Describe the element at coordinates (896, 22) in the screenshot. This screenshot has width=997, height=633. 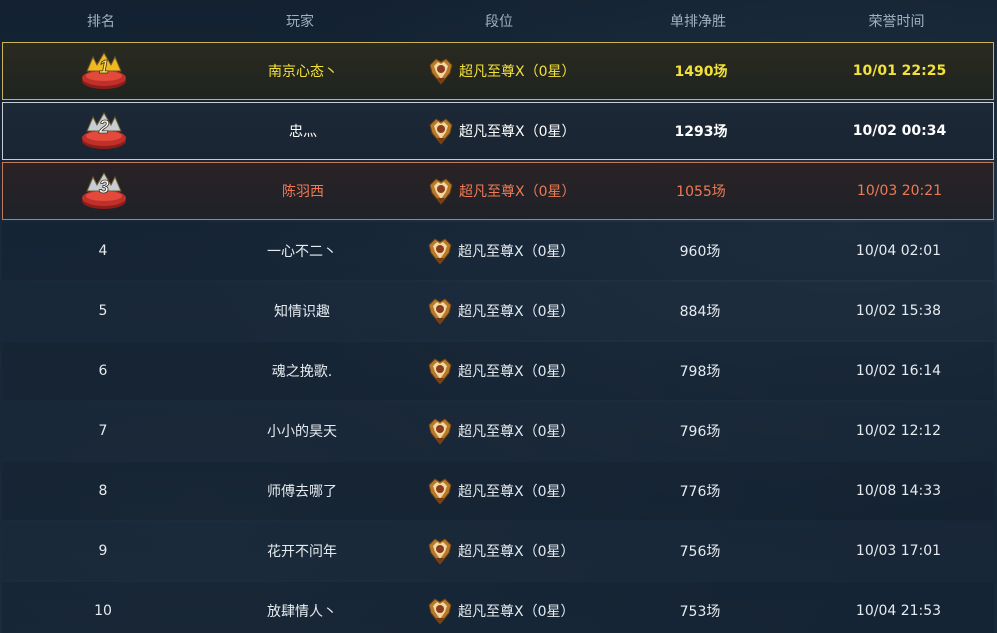
I see `header-time: 荣誉时间` at that location.